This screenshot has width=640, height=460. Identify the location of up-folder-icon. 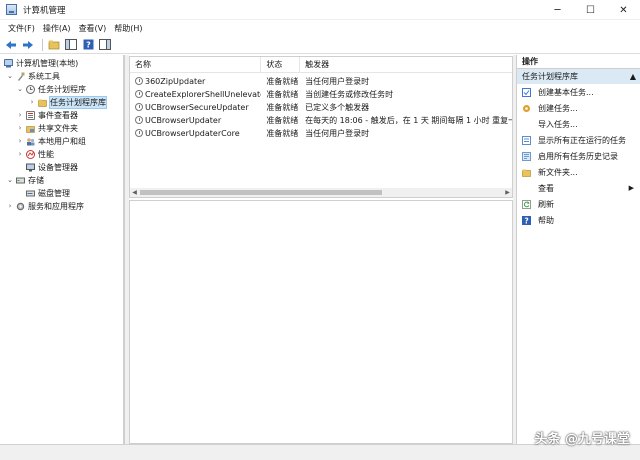
(54, 45).